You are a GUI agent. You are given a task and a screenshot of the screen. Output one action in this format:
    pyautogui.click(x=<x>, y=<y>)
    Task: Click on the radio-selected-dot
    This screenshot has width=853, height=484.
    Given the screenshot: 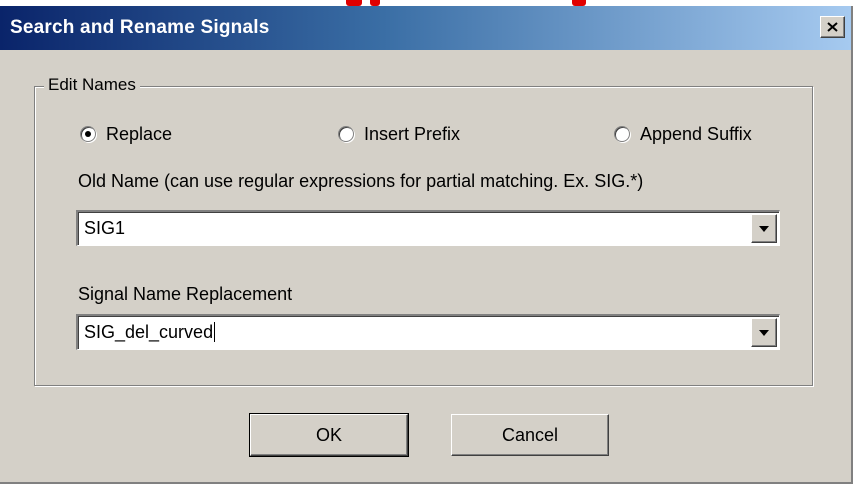 What is the action you would take?
    pyautogui.click(x=88, y=134)
    